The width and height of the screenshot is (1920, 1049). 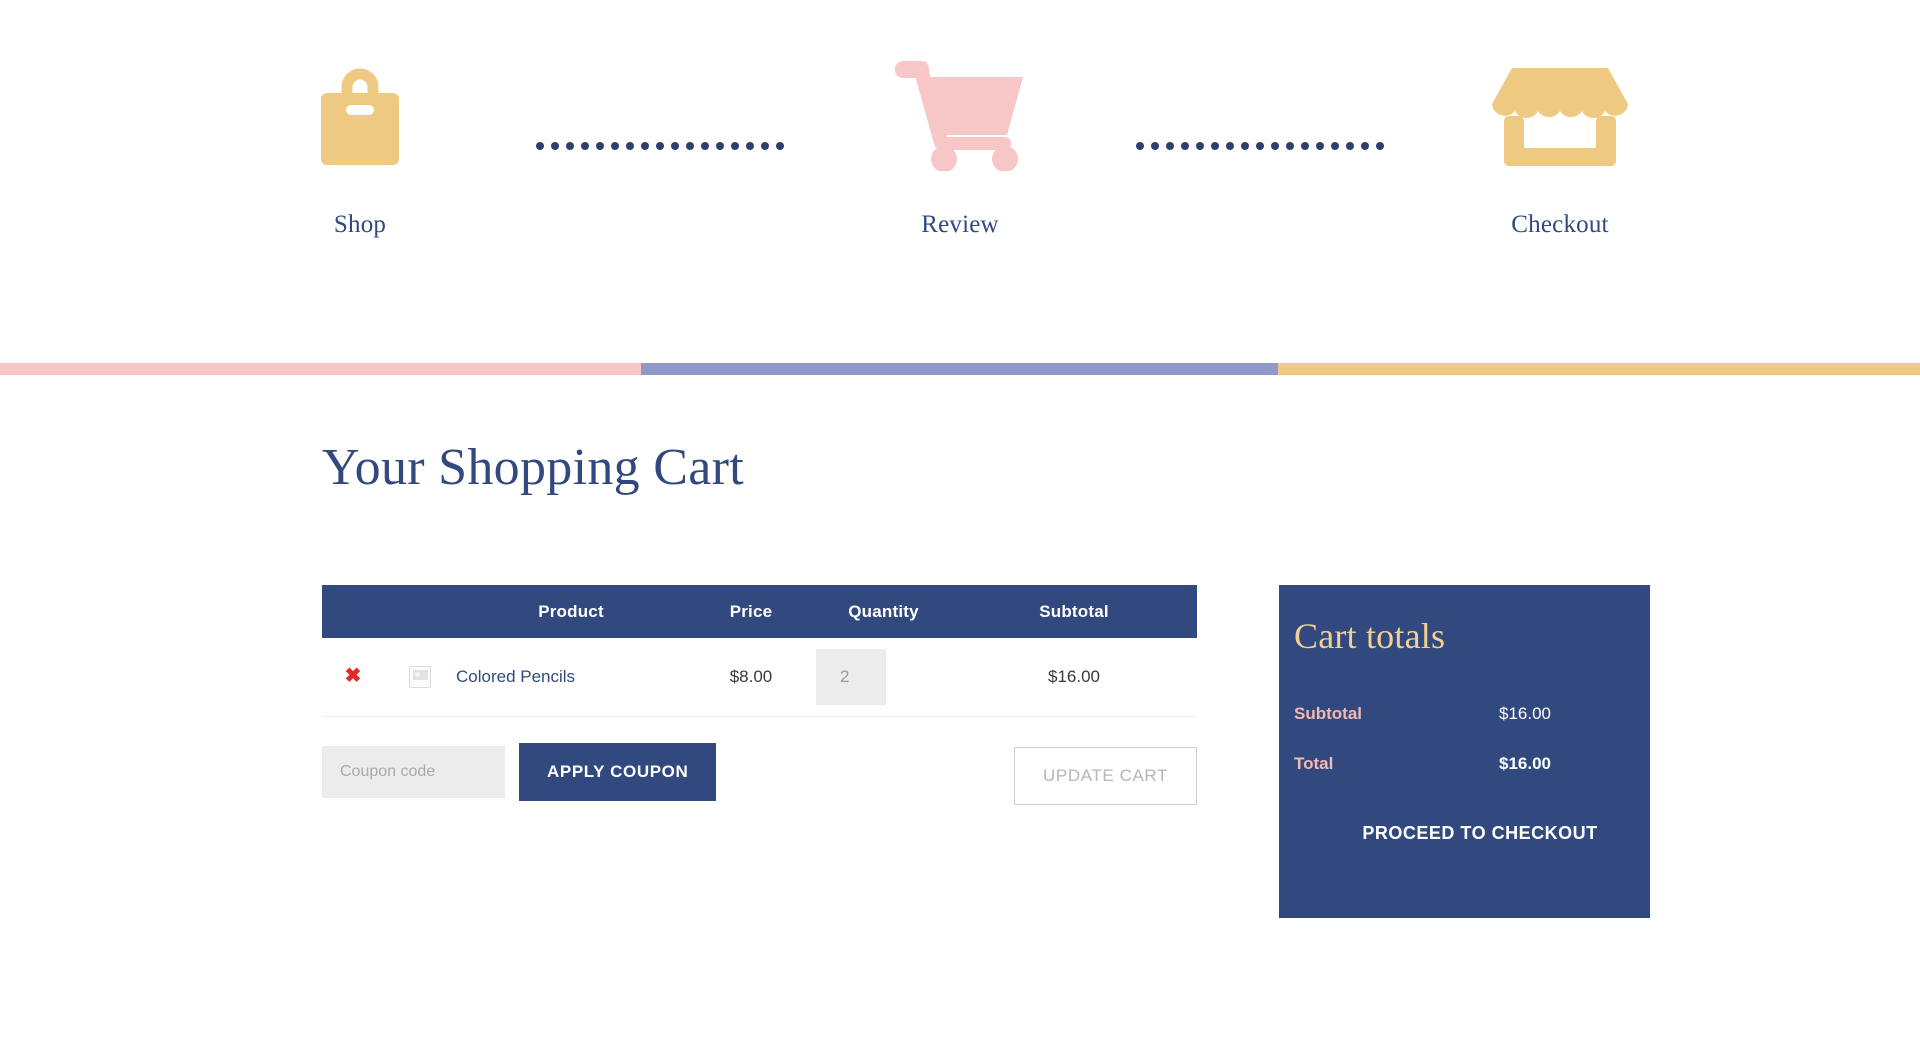 I want to click on step-shop-label: Shop, so click(x=360, y=224).